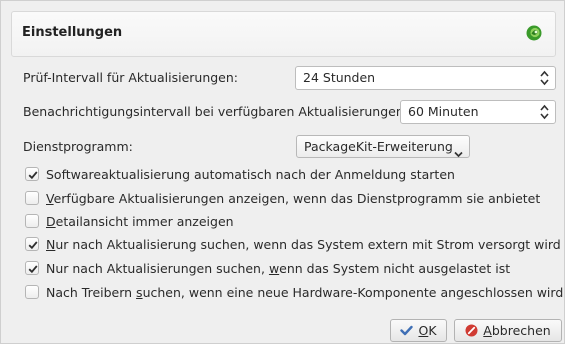  I want to click on helper-label: Dienstprogramm:, so click(78, 146).